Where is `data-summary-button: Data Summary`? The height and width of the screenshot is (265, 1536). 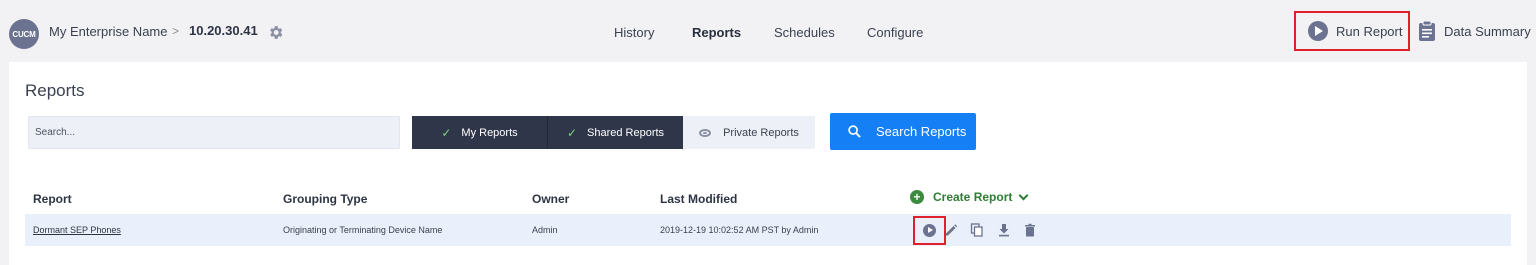
data-summary-button: Data Summary is located at coordinates (1475, 31).